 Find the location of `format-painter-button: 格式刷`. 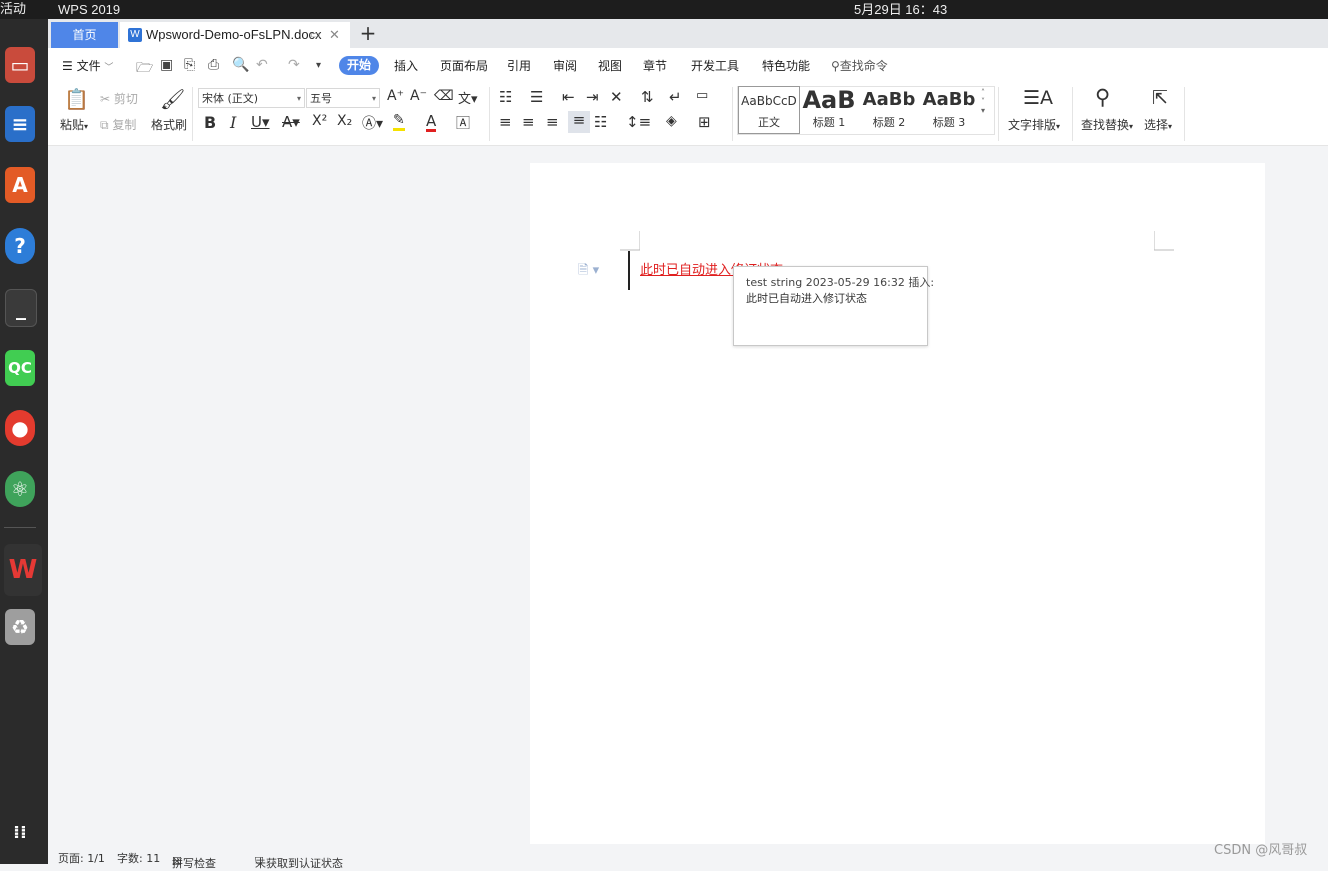

format-painter-button: 格式刷 is located at coordinates (169, 124).